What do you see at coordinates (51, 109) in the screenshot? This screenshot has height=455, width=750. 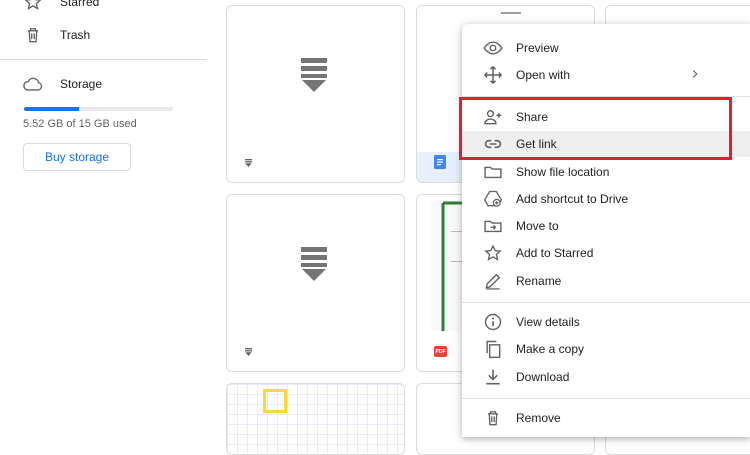 I see `storage-progress-fill` at bounding box center [51, 109].